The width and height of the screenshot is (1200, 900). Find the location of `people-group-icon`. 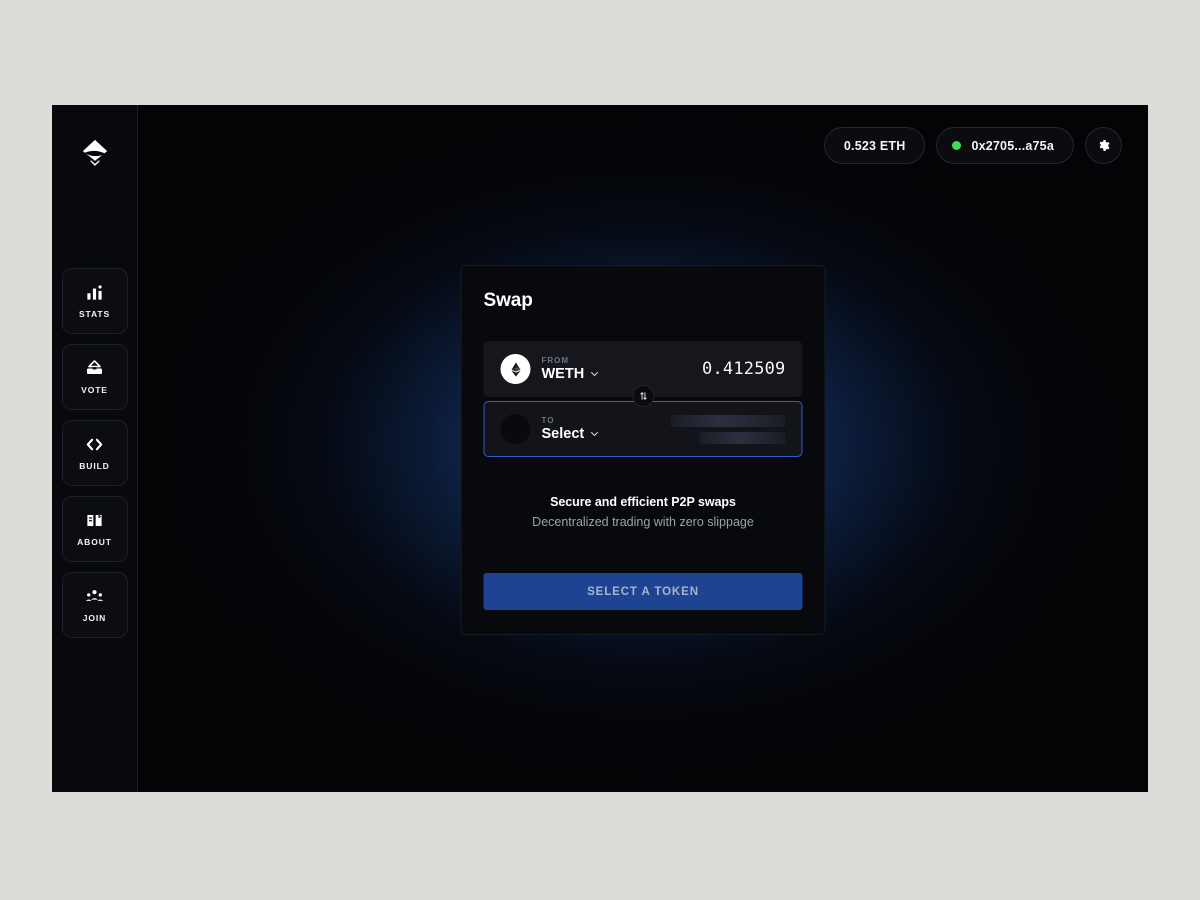

people-group-icon is located at coordinates (94, 595).